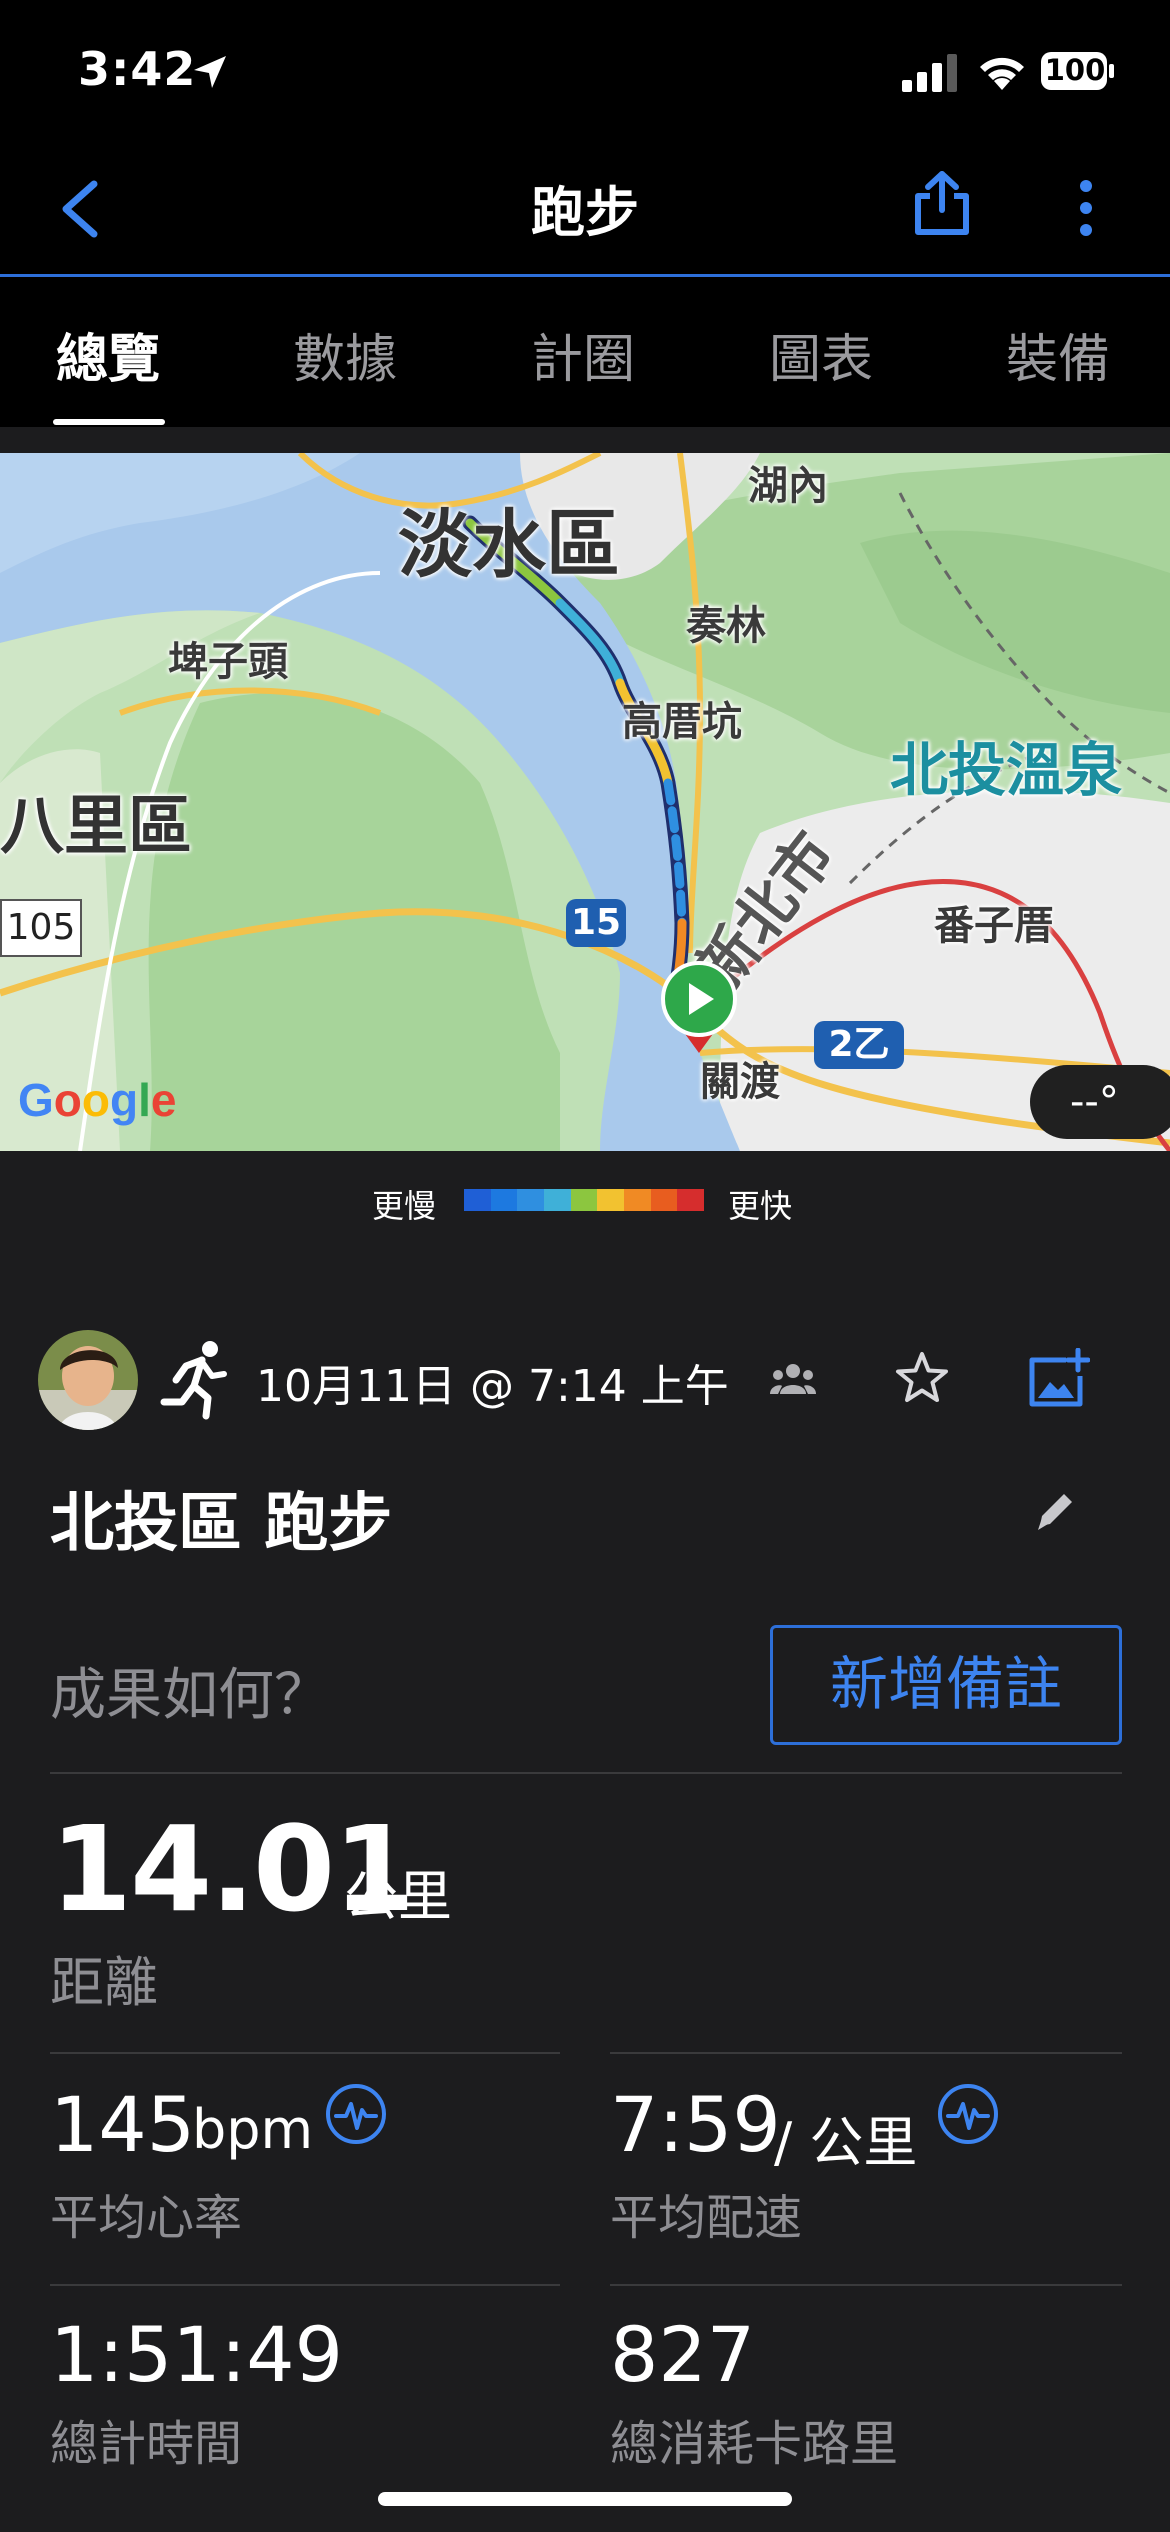  Describe the element at coordinates (1002, 73) in the screenshot. I see `wifi-icon` at that location.